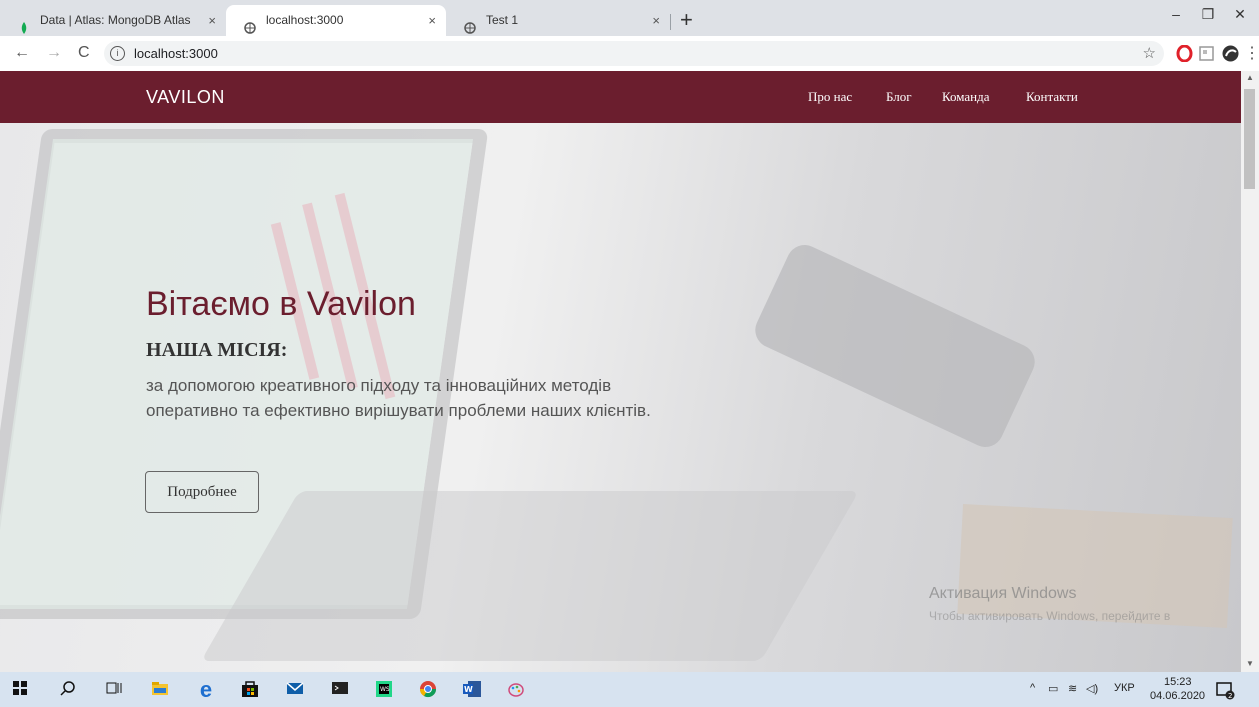  What do you see at coordinates (1176, 14) in the screenshot?
I see `minimize-button: –` at bounding box center [1176, 14].